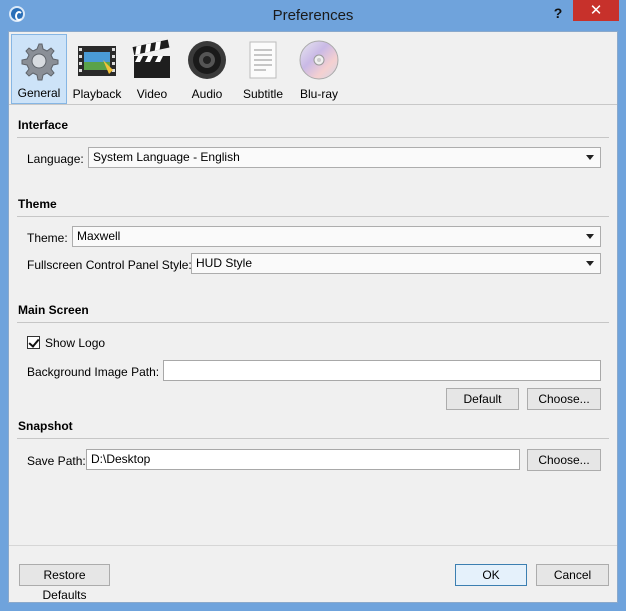 This screenshot has height=611, width=626. Describe the element at coordinates (40, 62) in the screenshot. I see `gear-icon` at that location.